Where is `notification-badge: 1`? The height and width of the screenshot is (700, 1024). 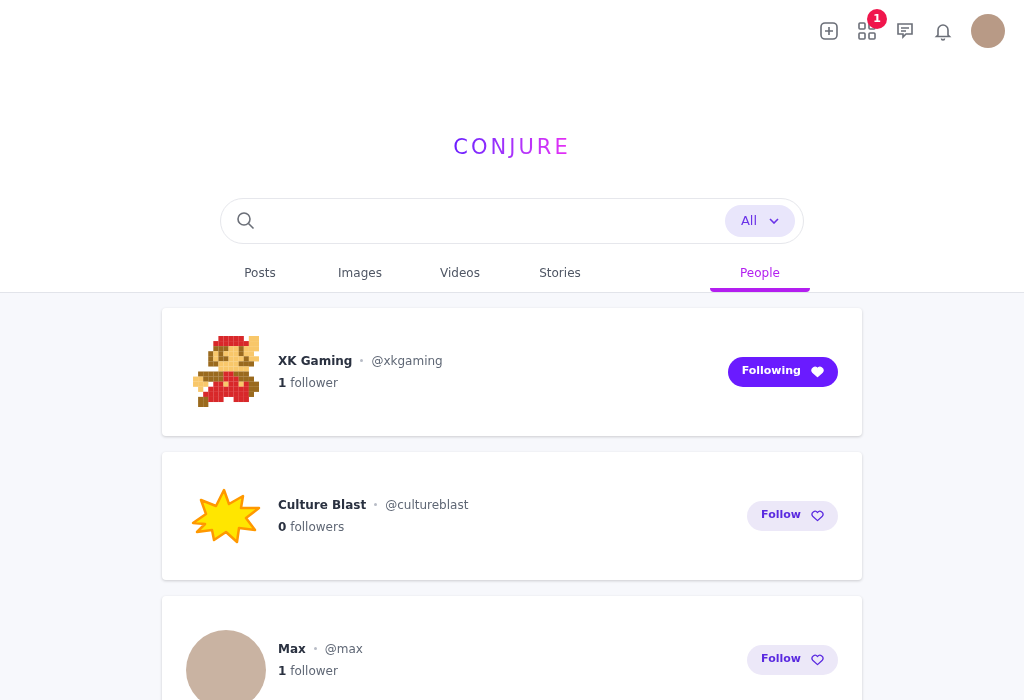
notification-badge: 1 is located at coordinates (877, 19).